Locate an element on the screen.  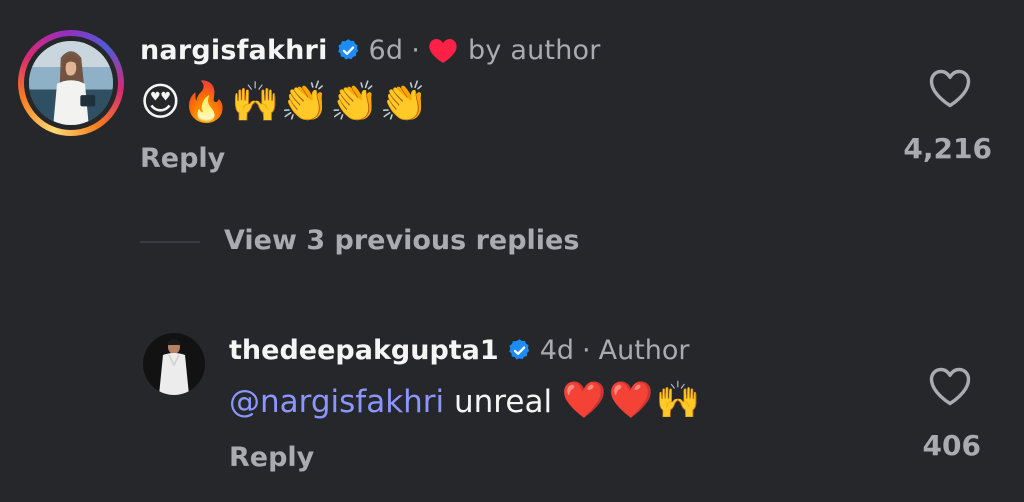
like-count: 4,216 is located at coordinates (947, 148).